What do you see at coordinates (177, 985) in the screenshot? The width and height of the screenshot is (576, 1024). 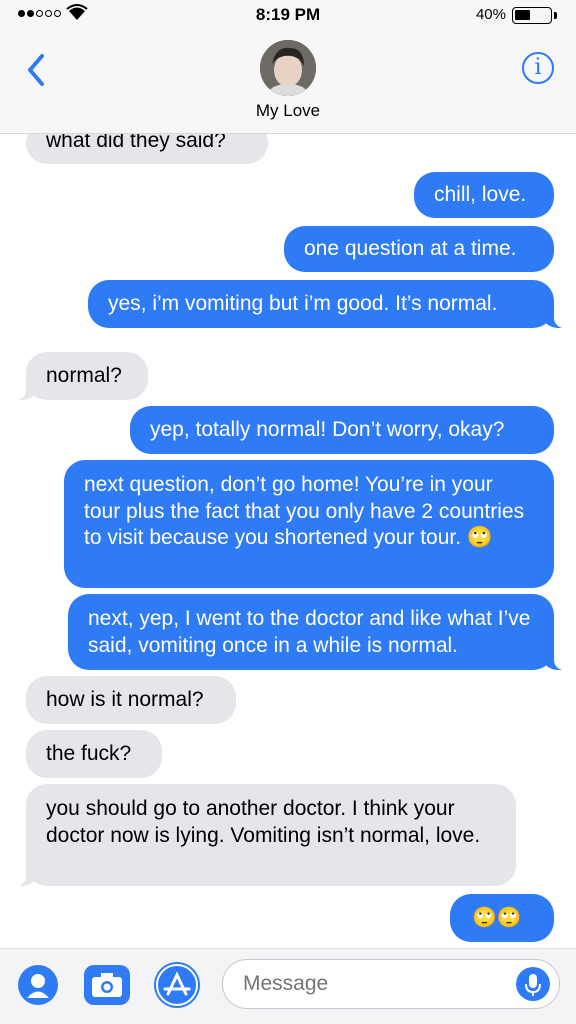 I see `app-store-icon` at bounding box center [177, 985].